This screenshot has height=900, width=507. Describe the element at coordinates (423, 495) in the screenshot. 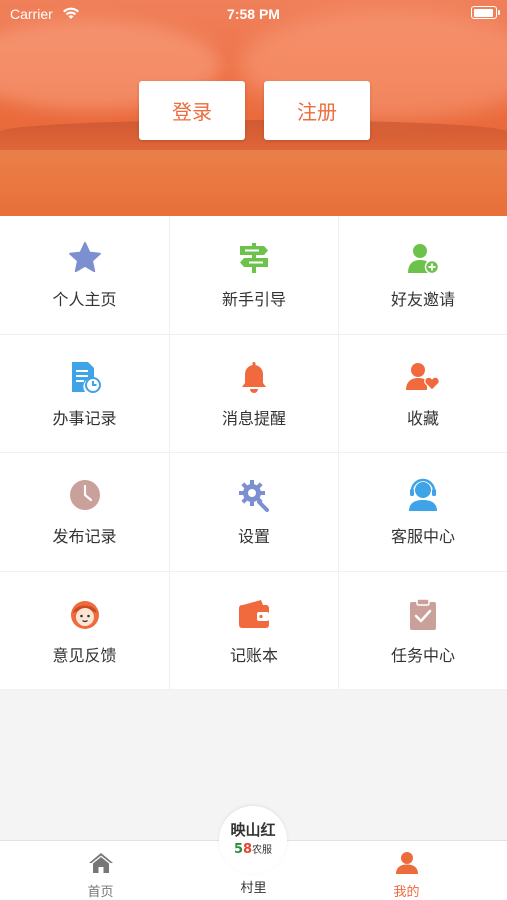

I see `headset-icon` at that location.